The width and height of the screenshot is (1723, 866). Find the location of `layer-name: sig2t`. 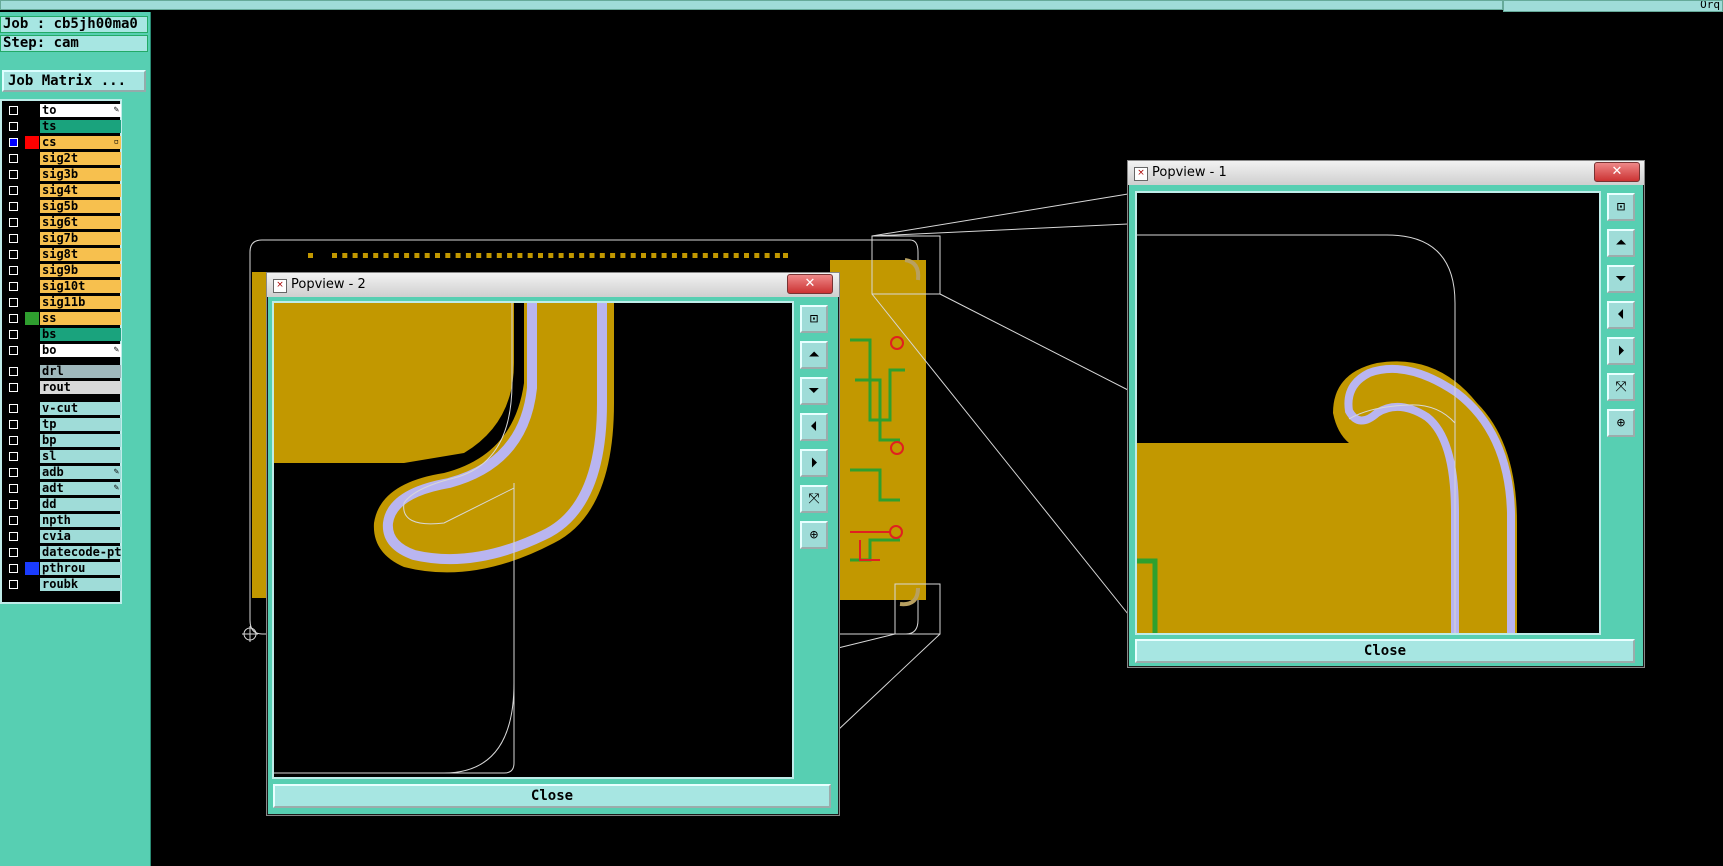

layer-name: sig2t is located at coordinates (80, 158).